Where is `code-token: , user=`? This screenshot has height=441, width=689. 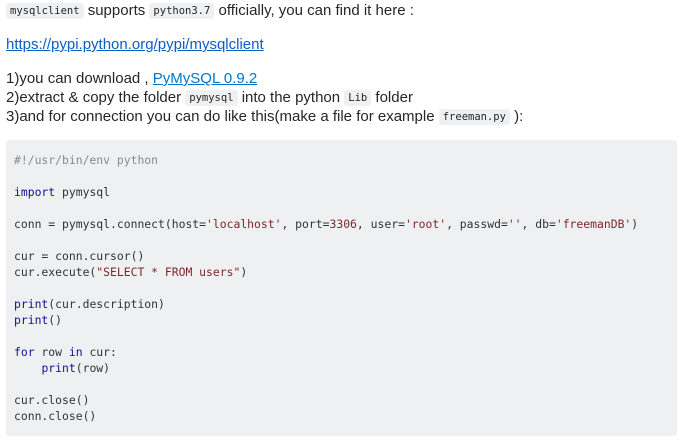 code-token: , user= is located at coordinates (380, 224).